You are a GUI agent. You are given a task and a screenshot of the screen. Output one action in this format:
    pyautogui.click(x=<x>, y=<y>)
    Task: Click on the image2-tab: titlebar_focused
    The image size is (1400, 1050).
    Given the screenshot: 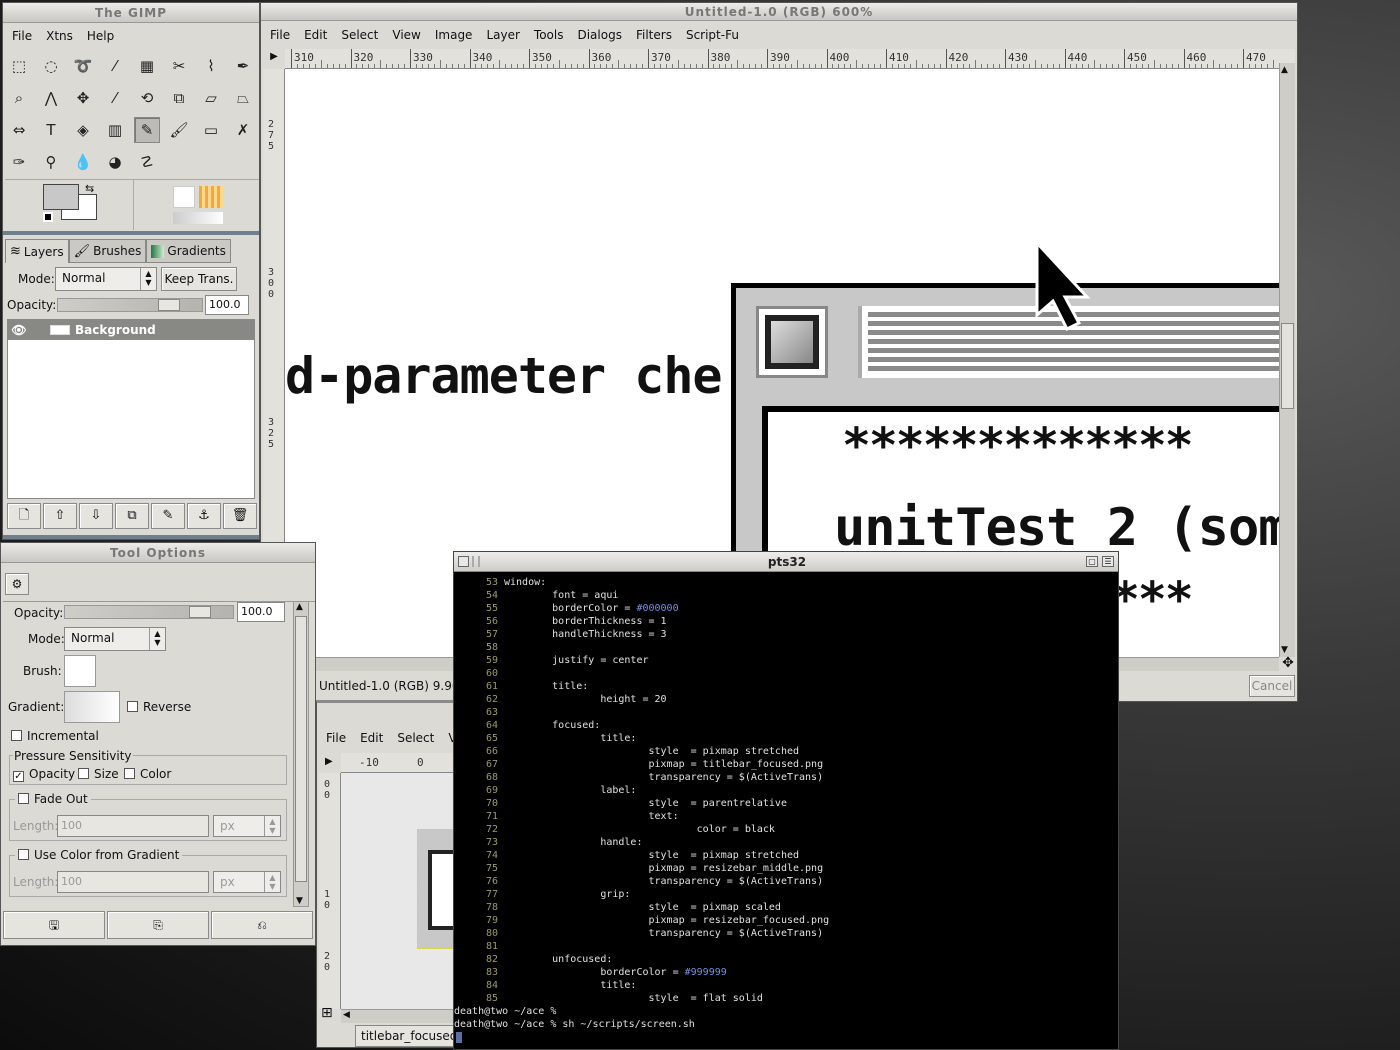 What is the action you would take?
    pyautogui.click(x=405, y=1036)
    